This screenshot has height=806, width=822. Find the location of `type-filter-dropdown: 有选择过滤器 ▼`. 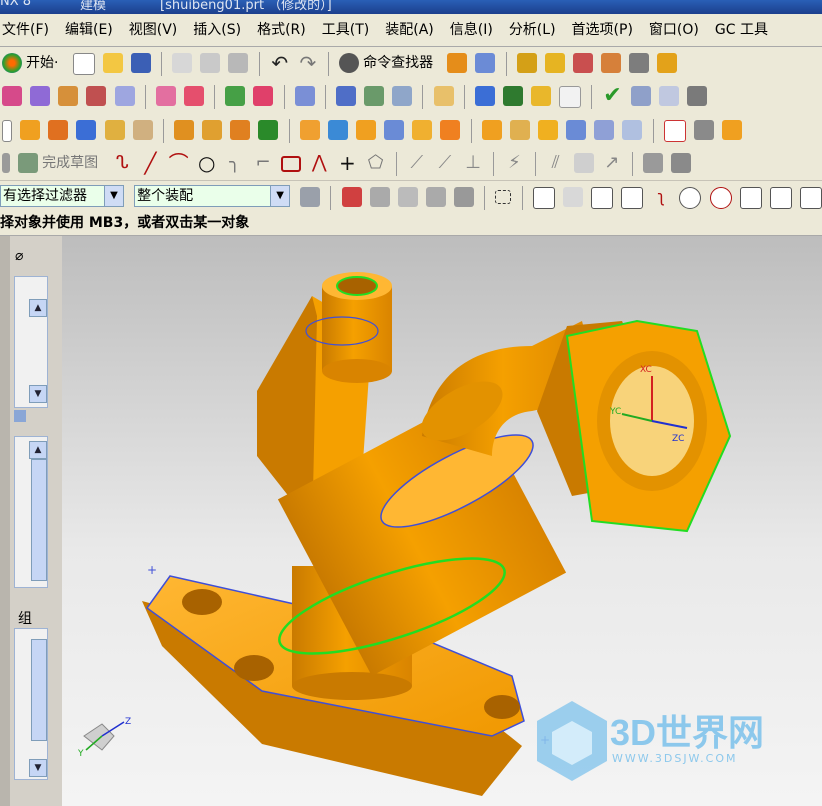

type-filter-dropdown: 有选择过滤器 ▼ is located at coordinates (62, 196).